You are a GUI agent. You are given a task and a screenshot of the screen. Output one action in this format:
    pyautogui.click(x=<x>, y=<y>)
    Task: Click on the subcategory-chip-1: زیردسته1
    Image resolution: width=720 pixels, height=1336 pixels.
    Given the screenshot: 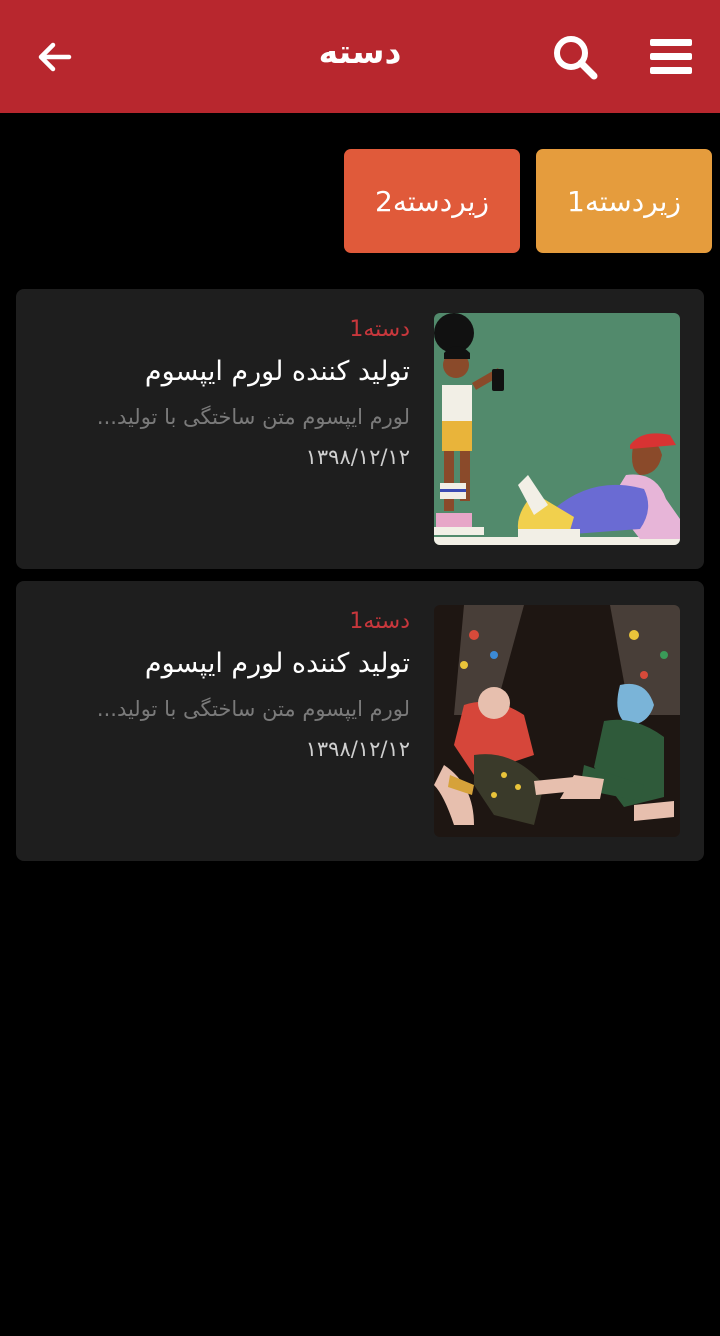 What is the action you would take?
    pyautogui.click(x=624, y=201)
    